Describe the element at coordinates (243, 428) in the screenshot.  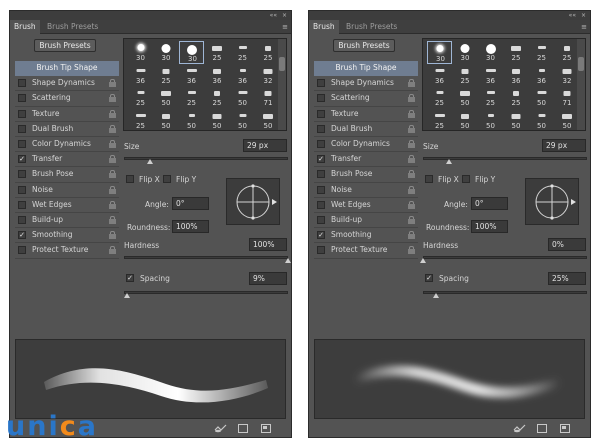
I see `create-preset-icon` at that location.